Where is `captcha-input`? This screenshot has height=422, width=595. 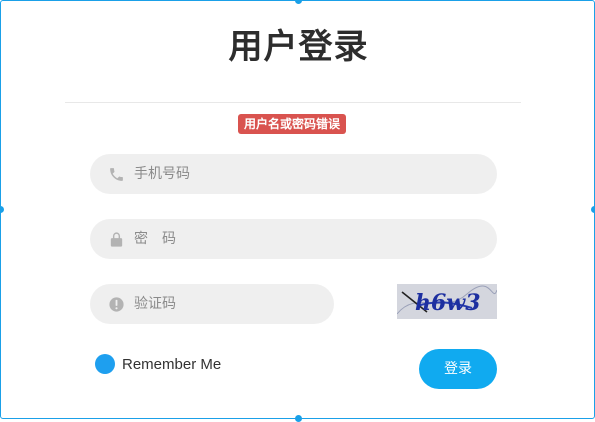 captcha-input is located at coordinates (234, 304).